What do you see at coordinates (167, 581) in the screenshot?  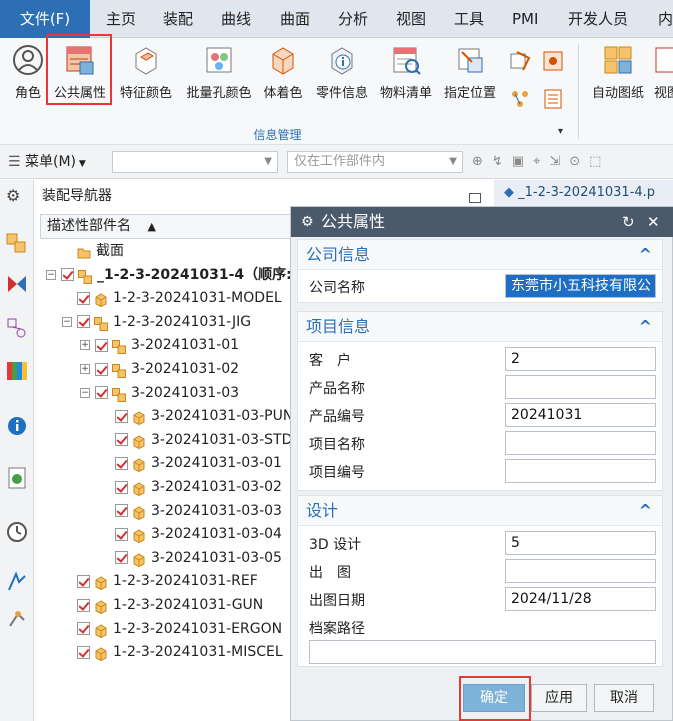 I see `tree-row: 1-2-3-20241031-REF` at bounding box center [167, 581].